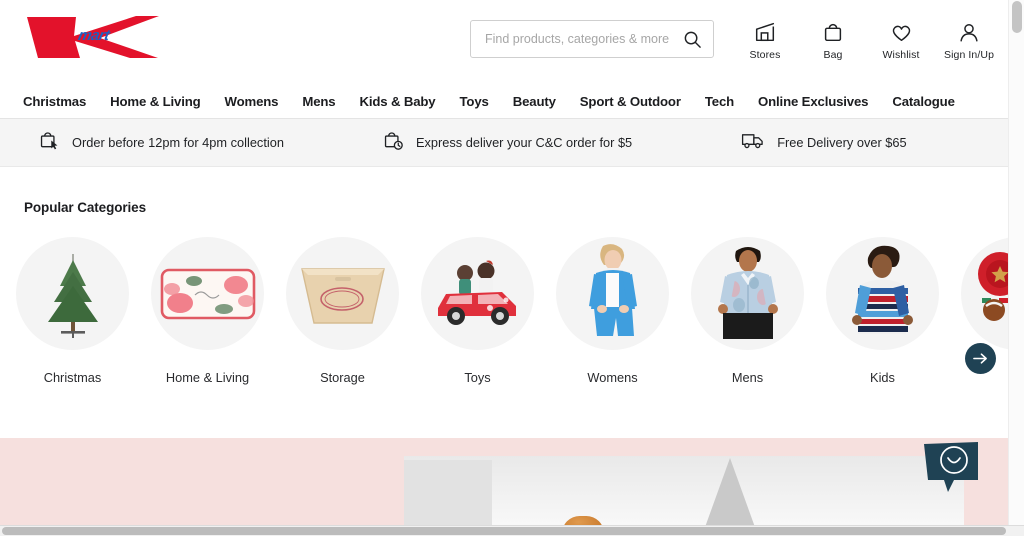  I want to click on category-image-mens, so click(747, 293).